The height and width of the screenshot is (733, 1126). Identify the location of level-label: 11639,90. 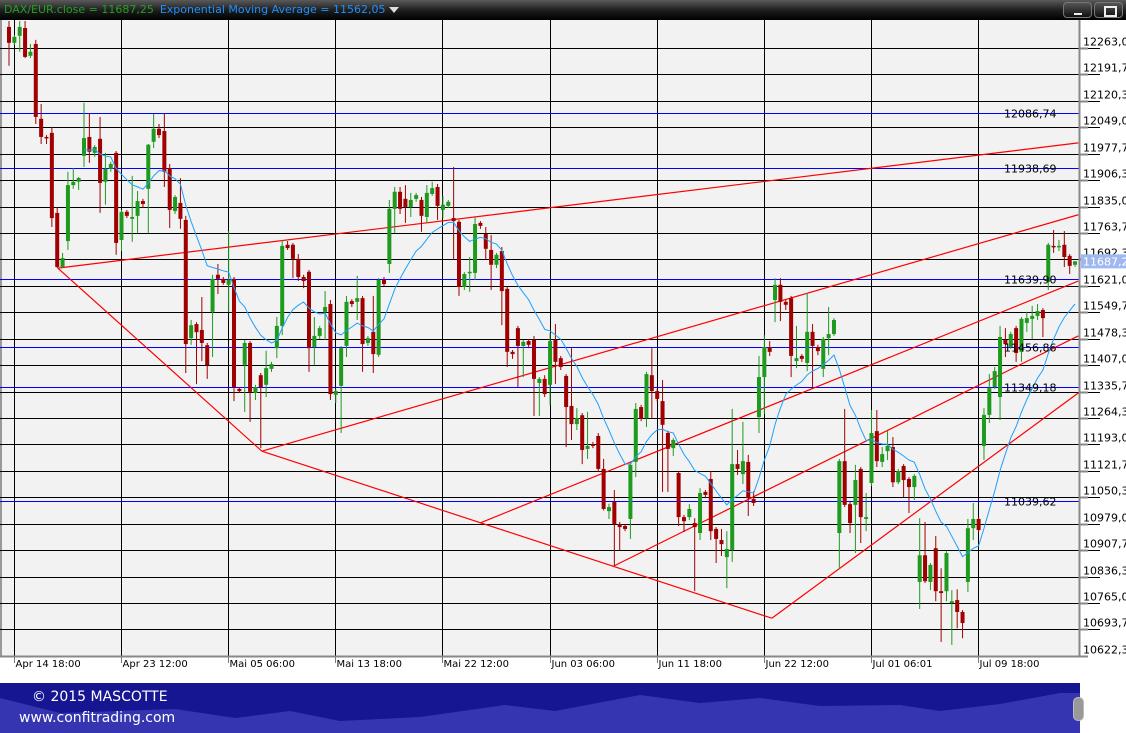
(1030, 280).